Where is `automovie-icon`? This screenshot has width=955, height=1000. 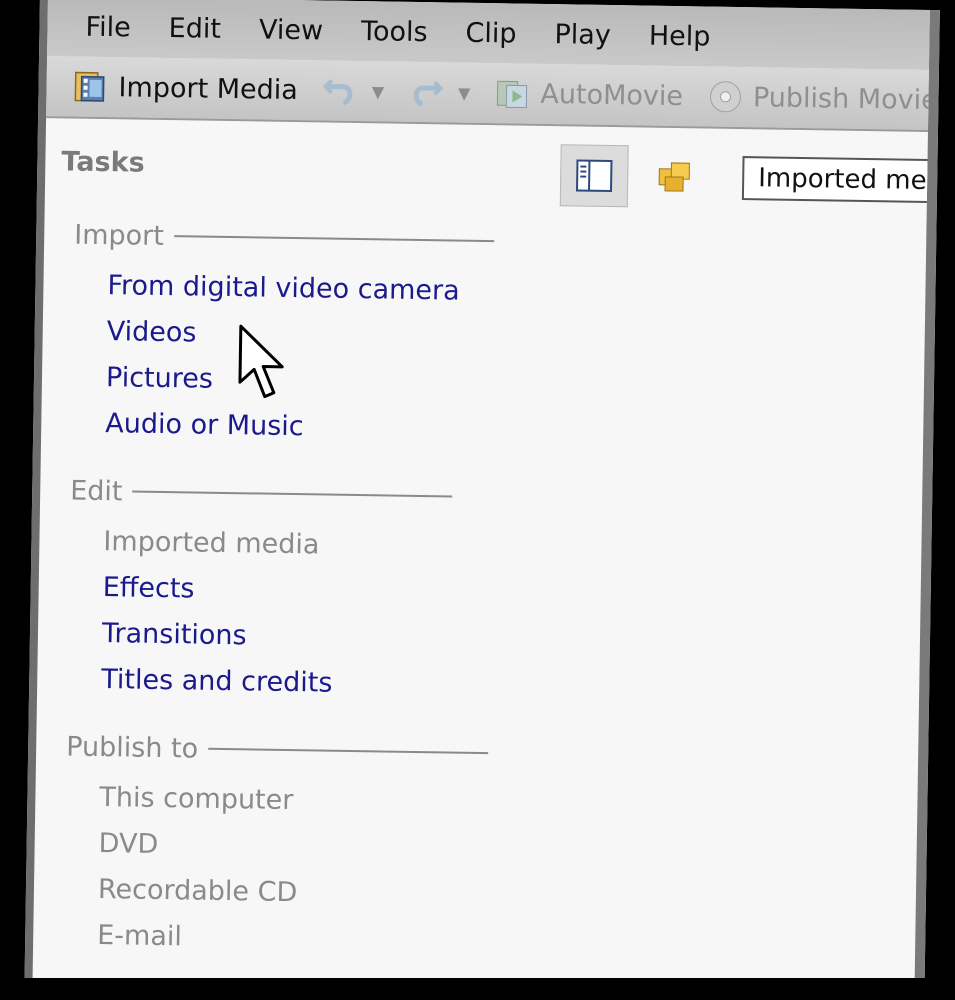 automovie-icon is located at coordinates (512, 93).